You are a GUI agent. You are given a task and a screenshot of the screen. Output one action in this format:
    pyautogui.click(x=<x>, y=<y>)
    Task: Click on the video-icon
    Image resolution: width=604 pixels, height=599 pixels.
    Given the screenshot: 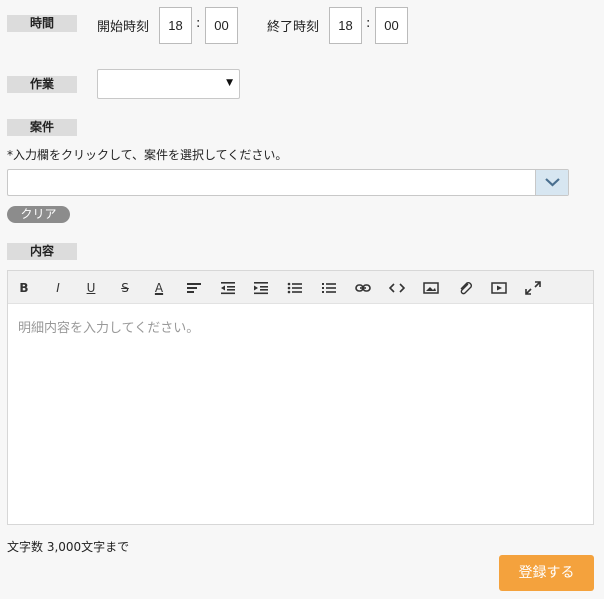 What is the action you would take?
    pyautogui.click(x=499, y=288)
    